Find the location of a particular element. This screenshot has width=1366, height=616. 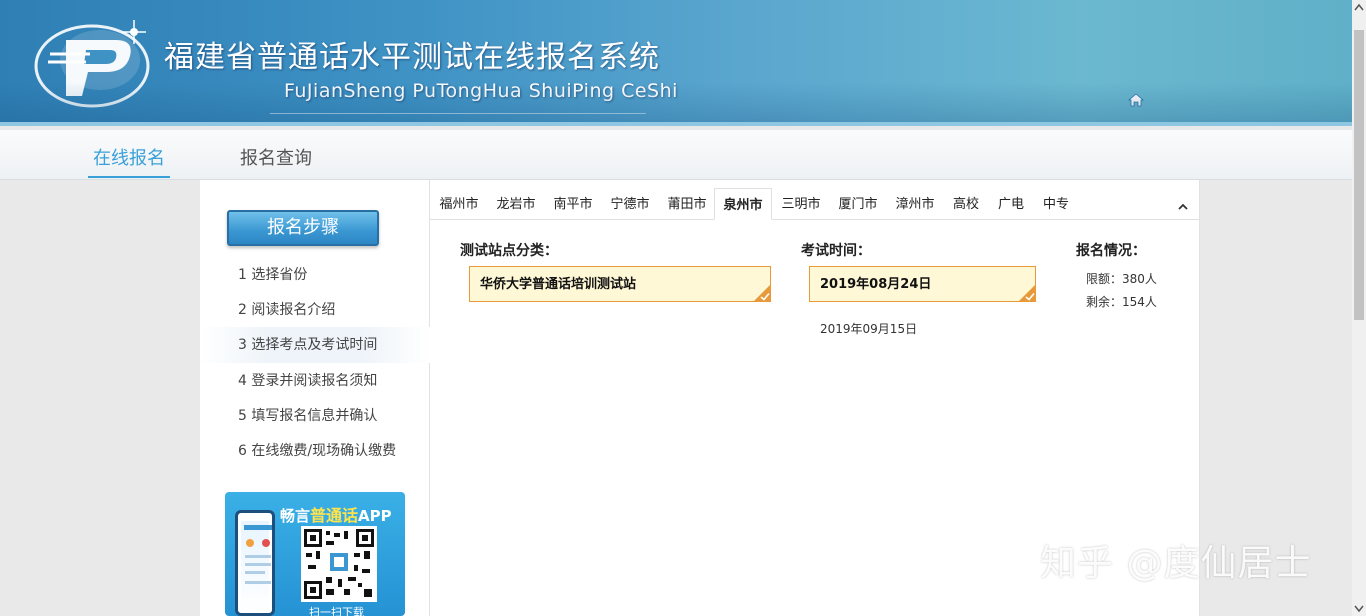

city-tab-longyan: 龙岩市 is located at coordinates (516, 204).